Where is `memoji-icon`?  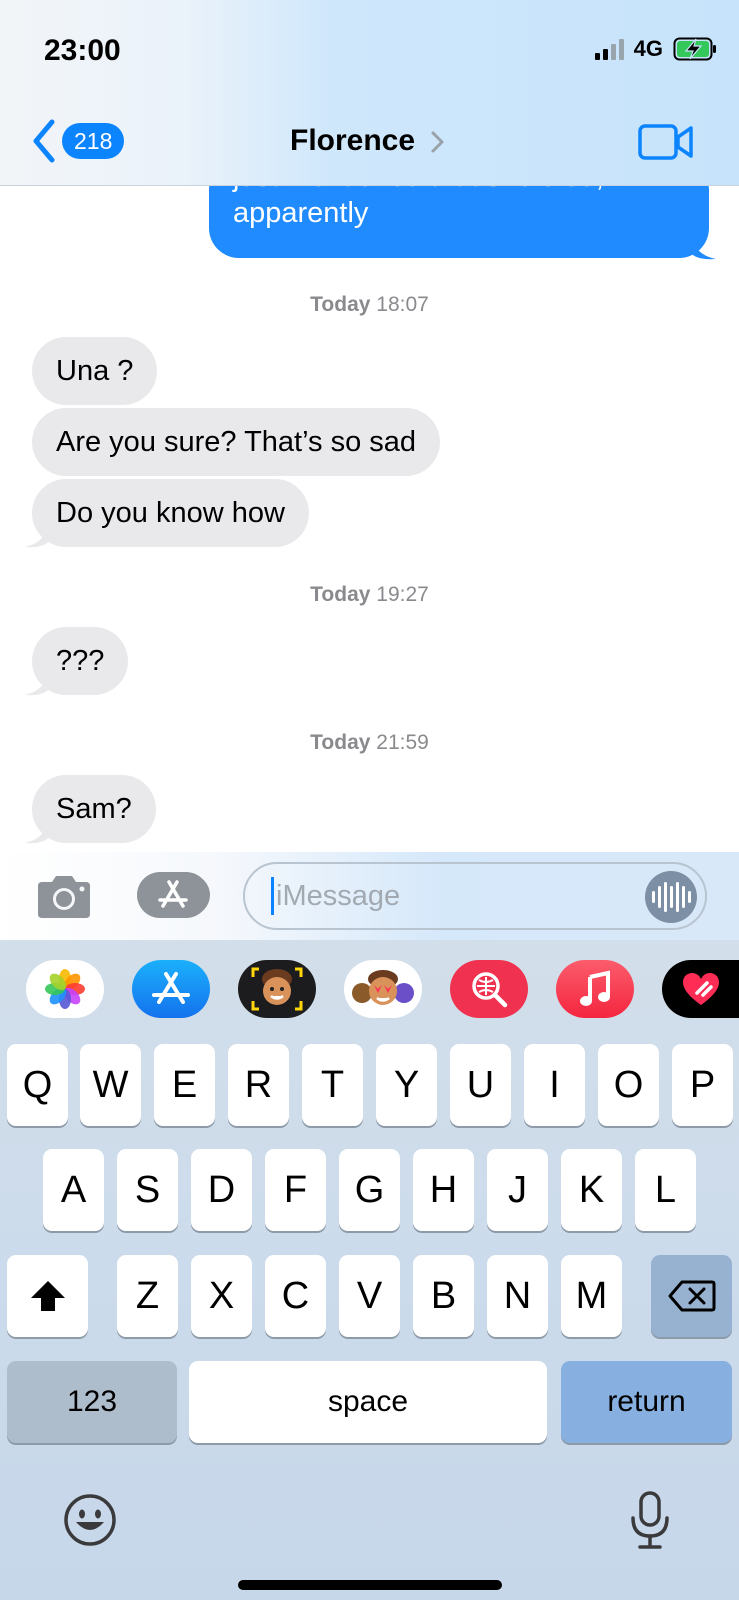
memoji-icon is located at coordinates (277, 989).